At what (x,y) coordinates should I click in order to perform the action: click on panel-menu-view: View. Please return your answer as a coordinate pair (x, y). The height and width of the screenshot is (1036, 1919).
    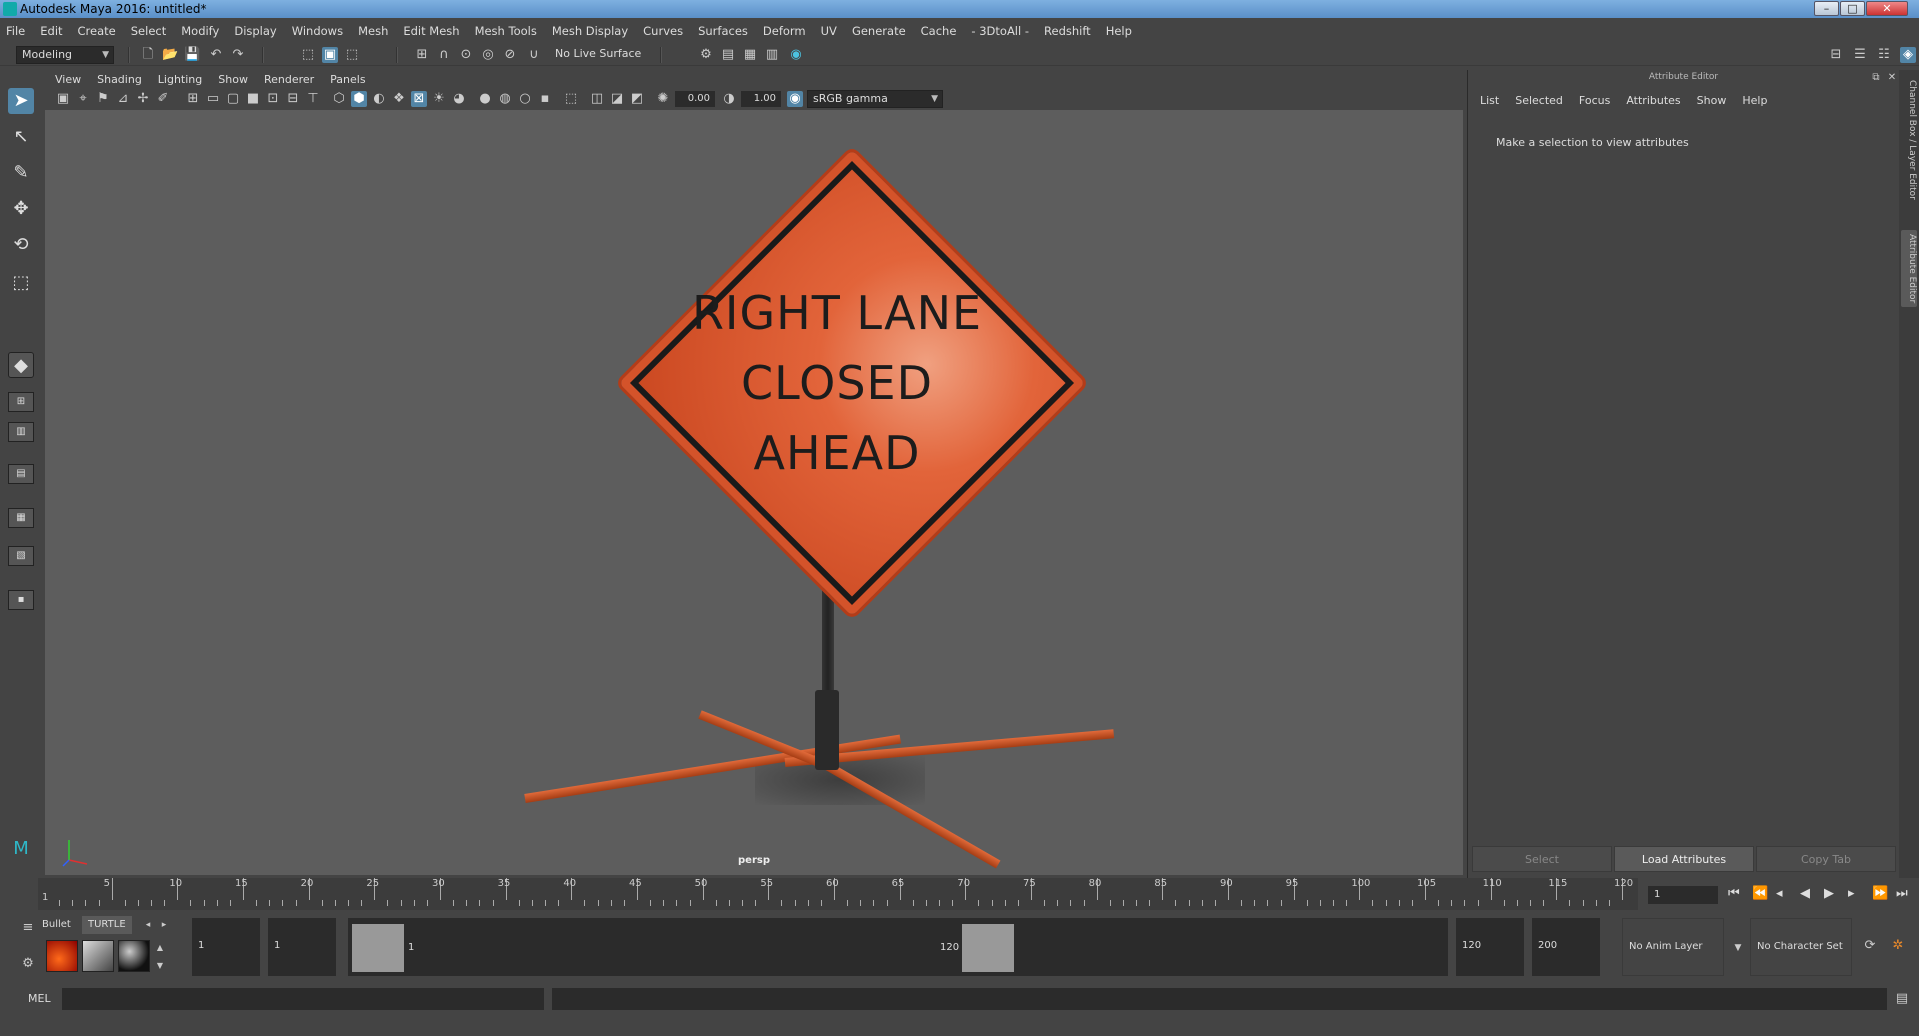
    Looking at the image, I should click on (68, 79).